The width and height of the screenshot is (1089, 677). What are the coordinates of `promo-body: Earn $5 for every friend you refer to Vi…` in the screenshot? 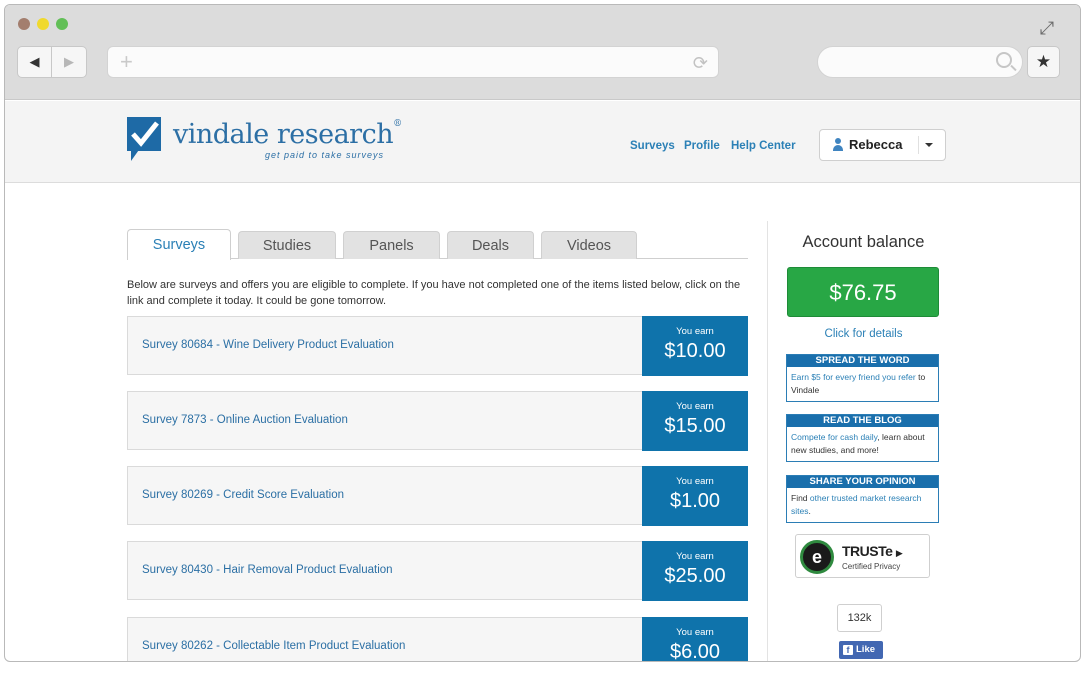 It's located at (858, 383).